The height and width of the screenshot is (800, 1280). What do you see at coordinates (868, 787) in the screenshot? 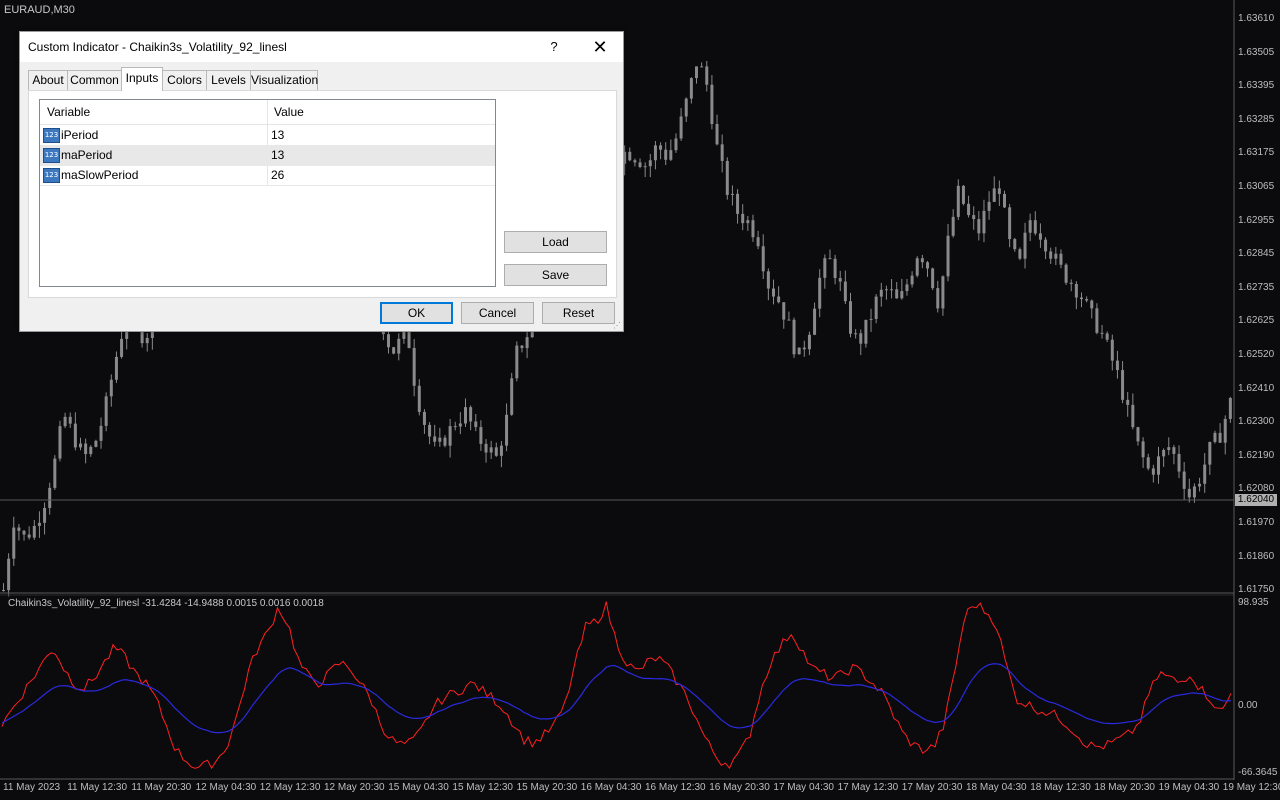
I see `time-tick: 17 May 12:30` at bounding box center [868, 787].